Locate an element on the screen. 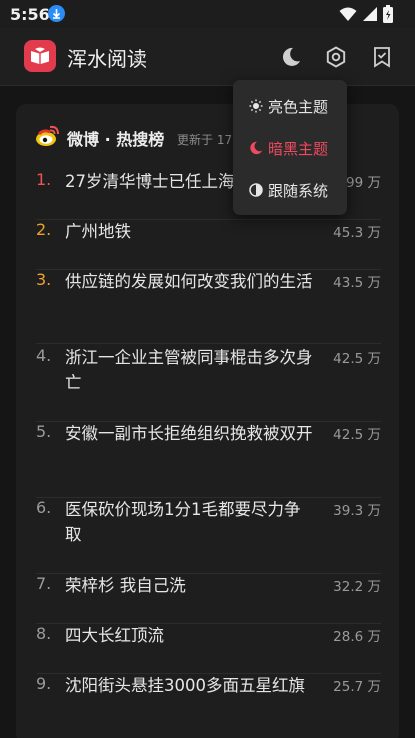  list-item: 4. 浙江一企业主管被同事棍击多次身亡 42.5 万 is located at coordinates (208, 384).